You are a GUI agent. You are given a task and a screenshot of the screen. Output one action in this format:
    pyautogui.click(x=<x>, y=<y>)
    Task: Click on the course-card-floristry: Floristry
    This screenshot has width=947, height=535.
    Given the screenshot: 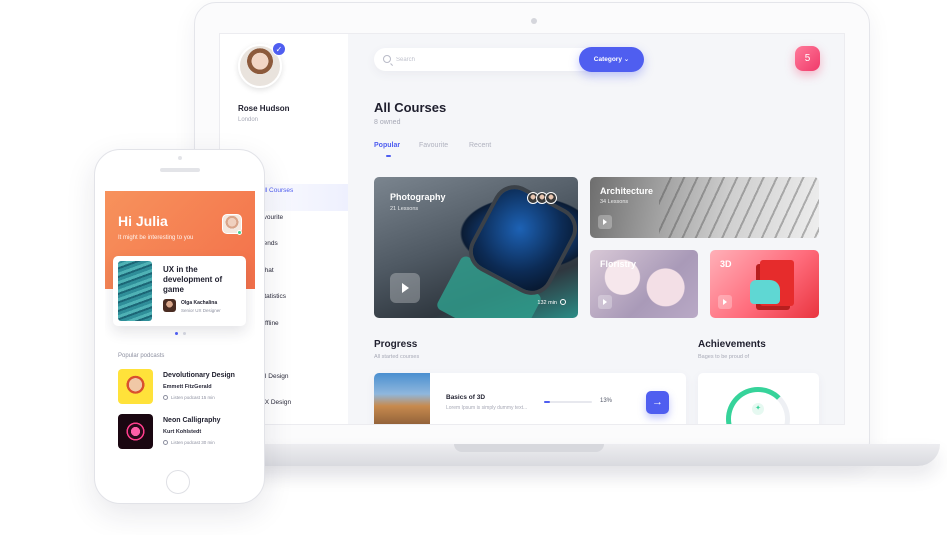 What is the action you would take?
    pyautogui.click(x=644, y=284)
    